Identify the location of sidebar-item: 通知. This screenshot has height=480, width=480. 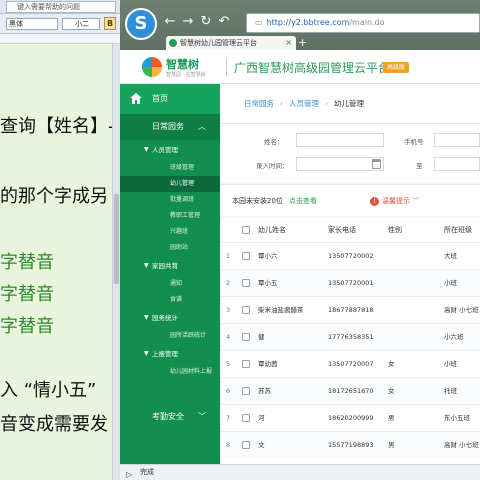
(170, 284).